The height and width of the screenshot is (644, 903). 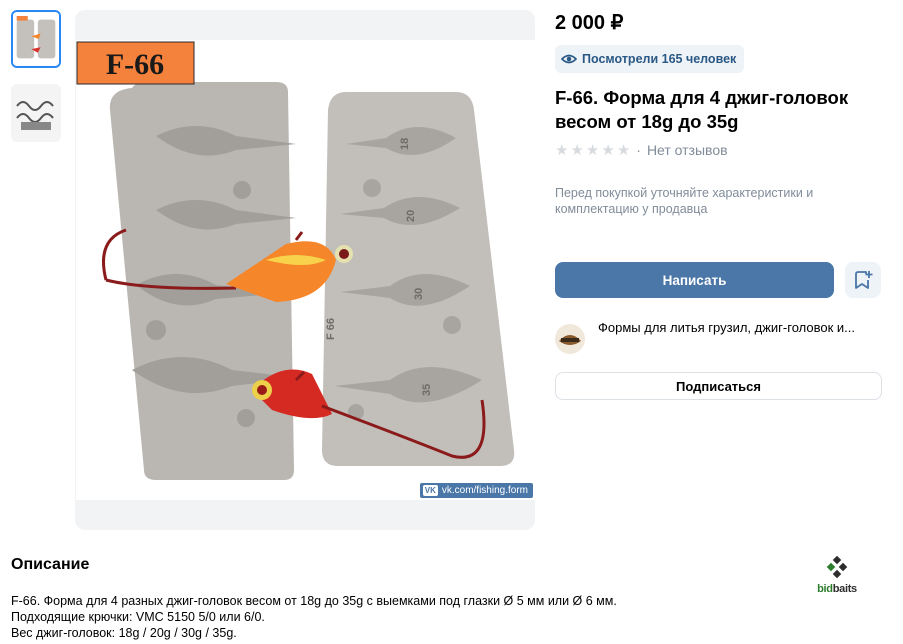 What do you see at coordinates (570, 339) in the screenshot?
I see `shop-avatar` at bounding box center [570, 339].